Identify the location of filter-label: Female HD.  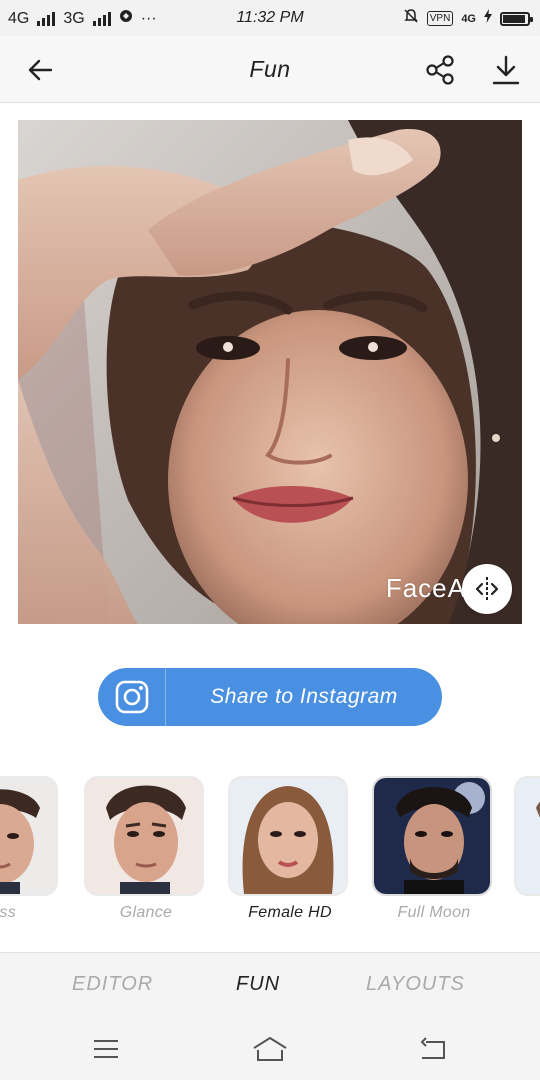
(290, 912).